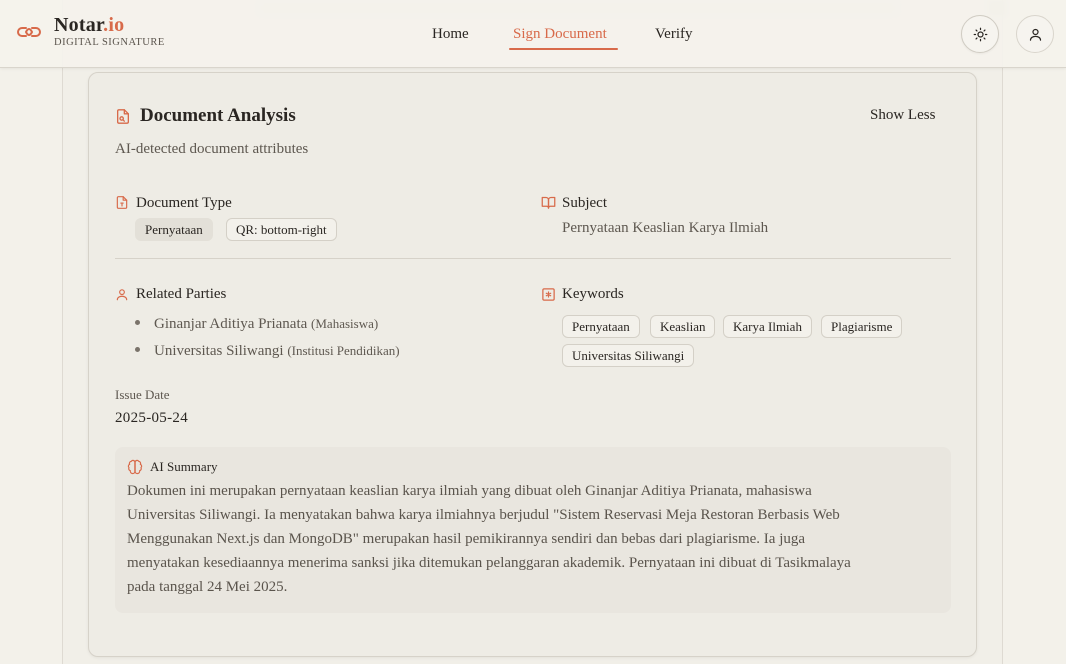 This screenshot has height=664, width=1066. I want to click on document-type-chip: Pernyataan, so click(174, 229).